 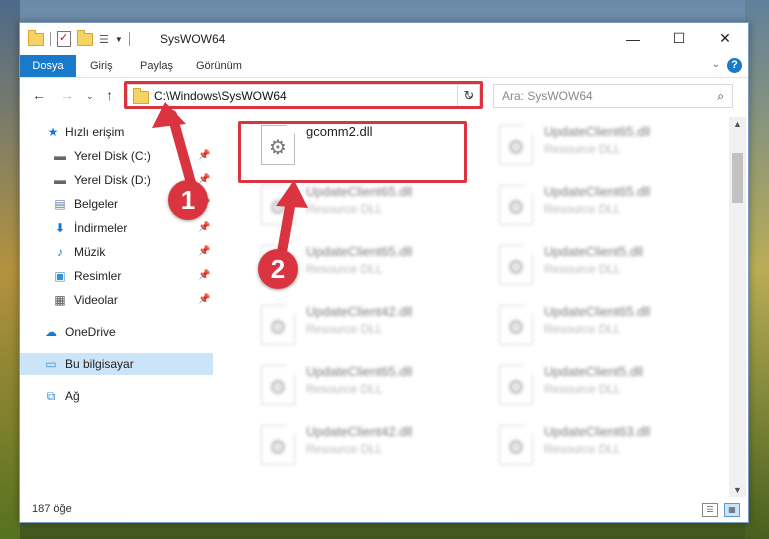 What do you see at coordinates (116, 252) in the screenshot?
I see `sidebar-item-music: ♪ Müzik 📌` at bounding box center [116, 252].